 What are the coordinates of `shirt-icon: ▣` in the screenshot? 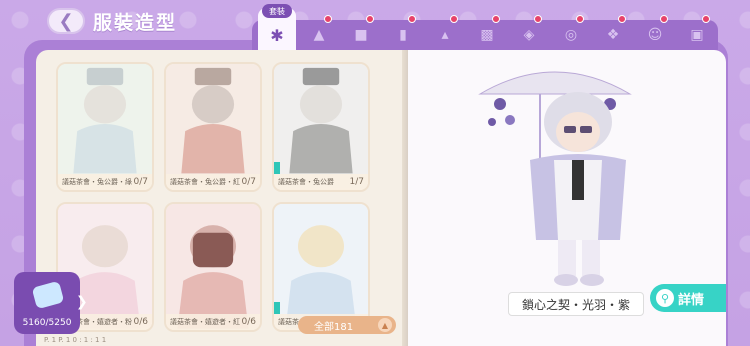 It's located at (697, 35).